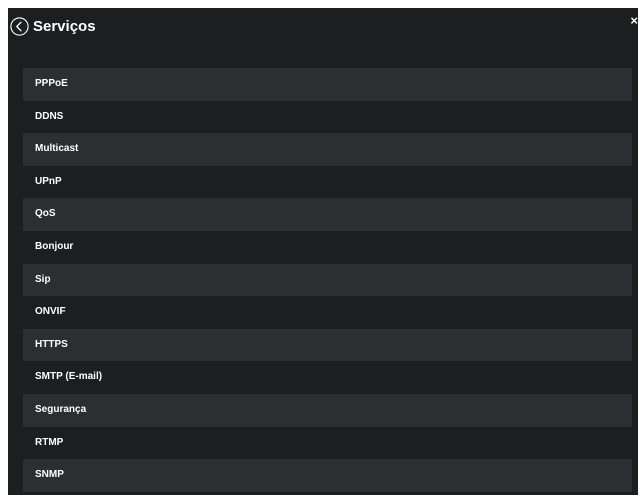 The height and width of the screenshot is (495, 638). What do you see at coordinates (327, 410) in the screenshot?
I see `menu-item-seguranca: Segurança` at bounding box center [327, 410].